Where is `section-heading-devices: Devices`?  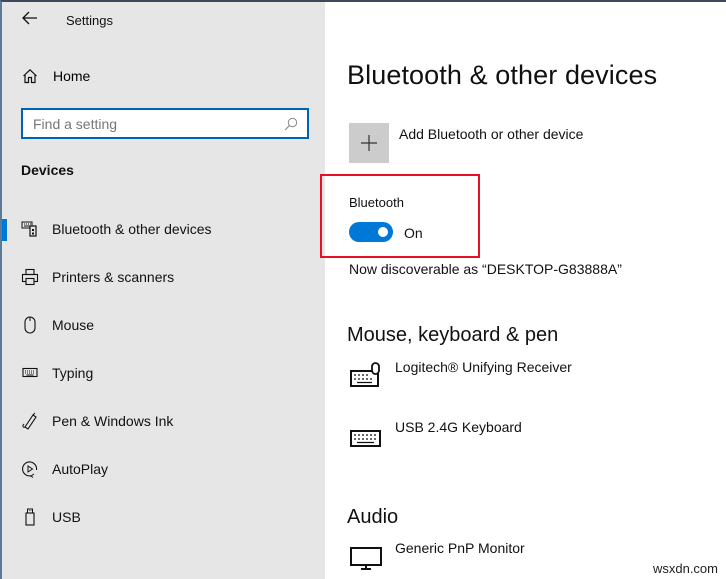 section-heading-devices: Devices is located at coordinates (47, 170).